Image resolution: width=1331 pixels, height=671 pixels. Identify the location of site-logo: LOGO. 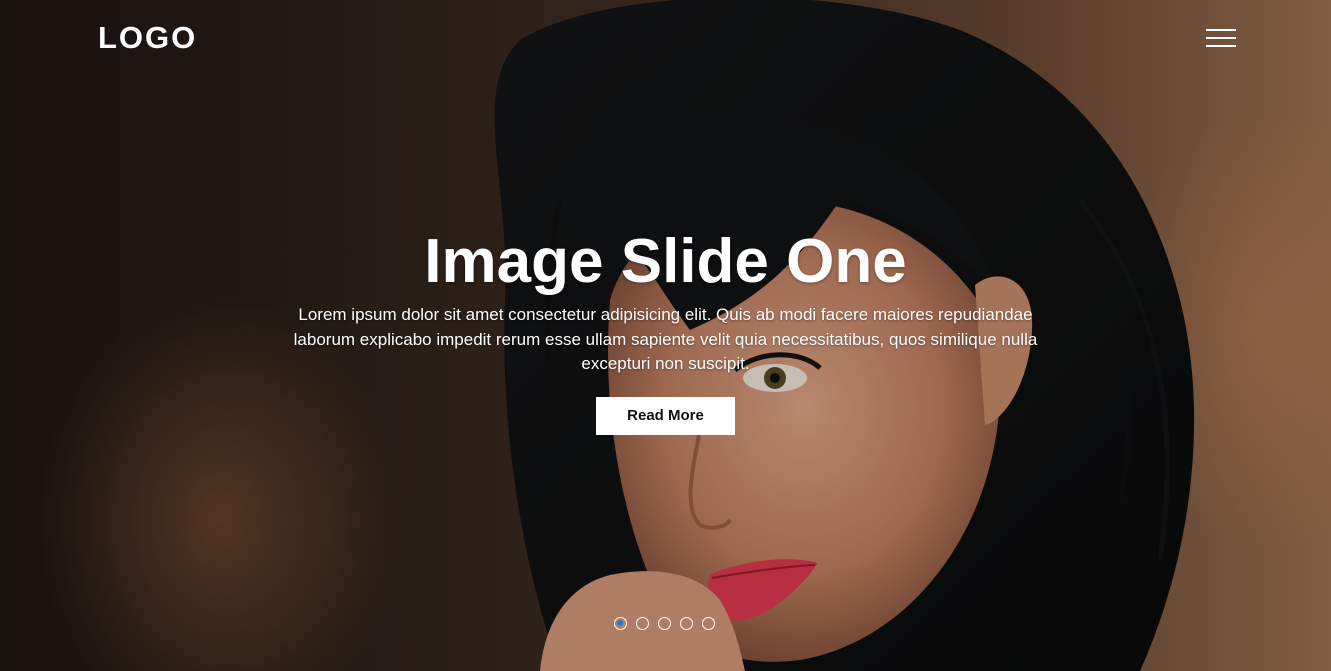
(147, 38).